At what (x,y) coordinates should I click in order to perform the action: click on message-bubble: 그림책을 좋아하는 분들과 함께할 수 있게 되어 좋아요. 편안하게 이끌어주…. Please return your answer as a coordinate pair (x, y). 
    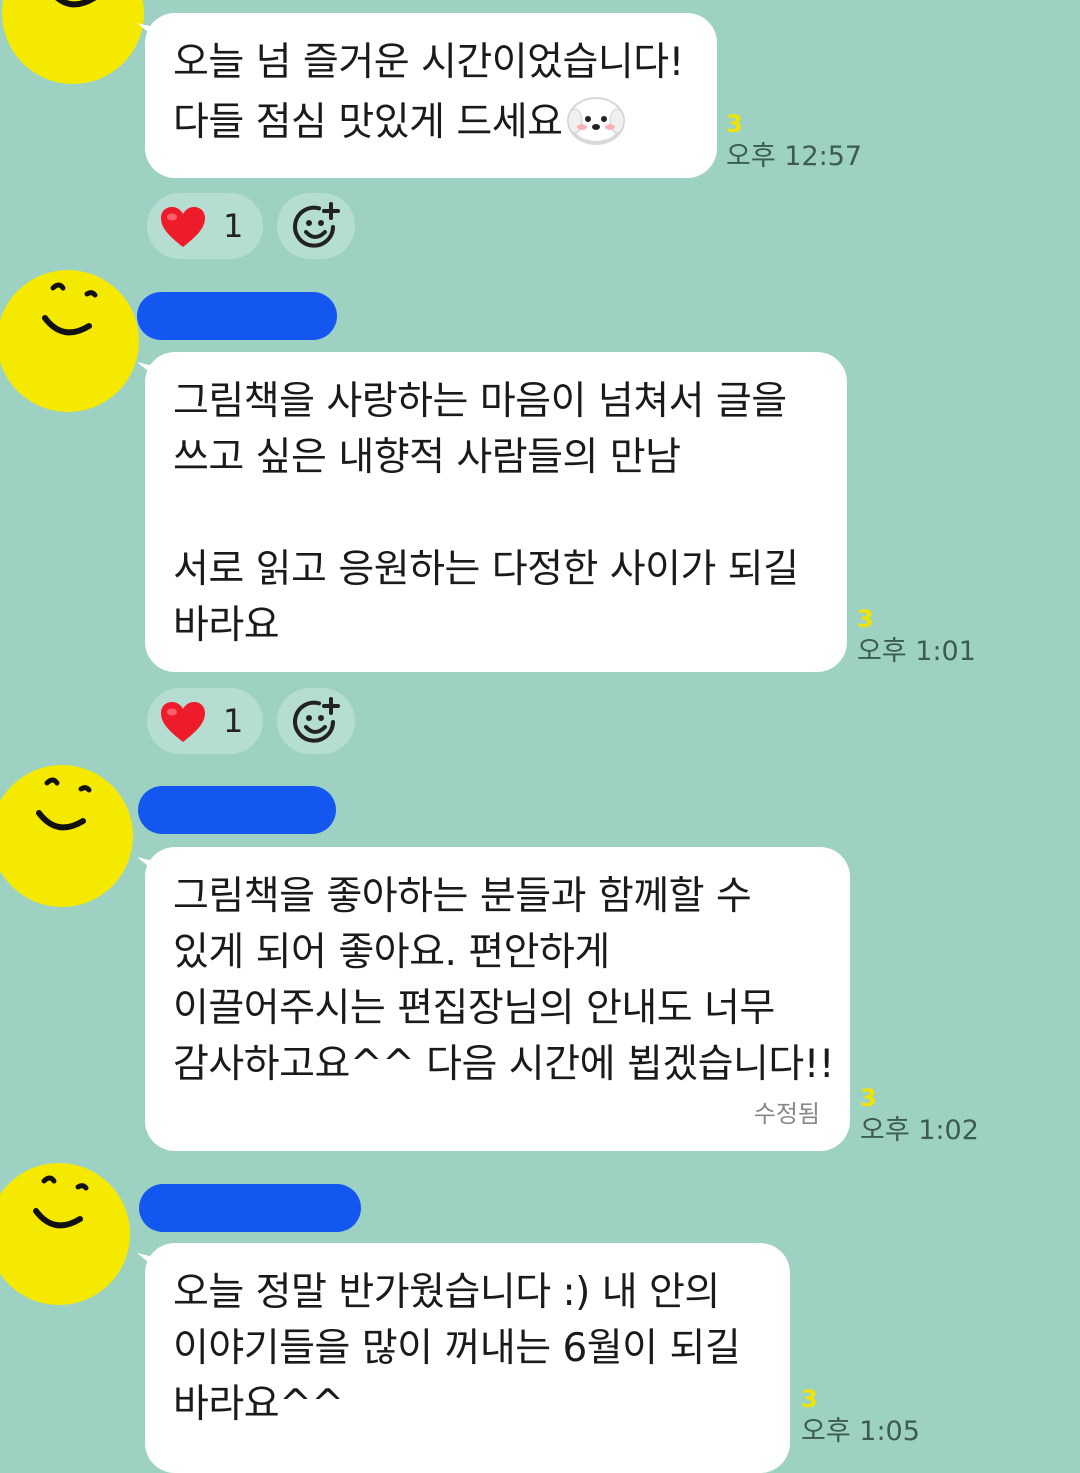
    Looking at the image, I should click on (493, 999).